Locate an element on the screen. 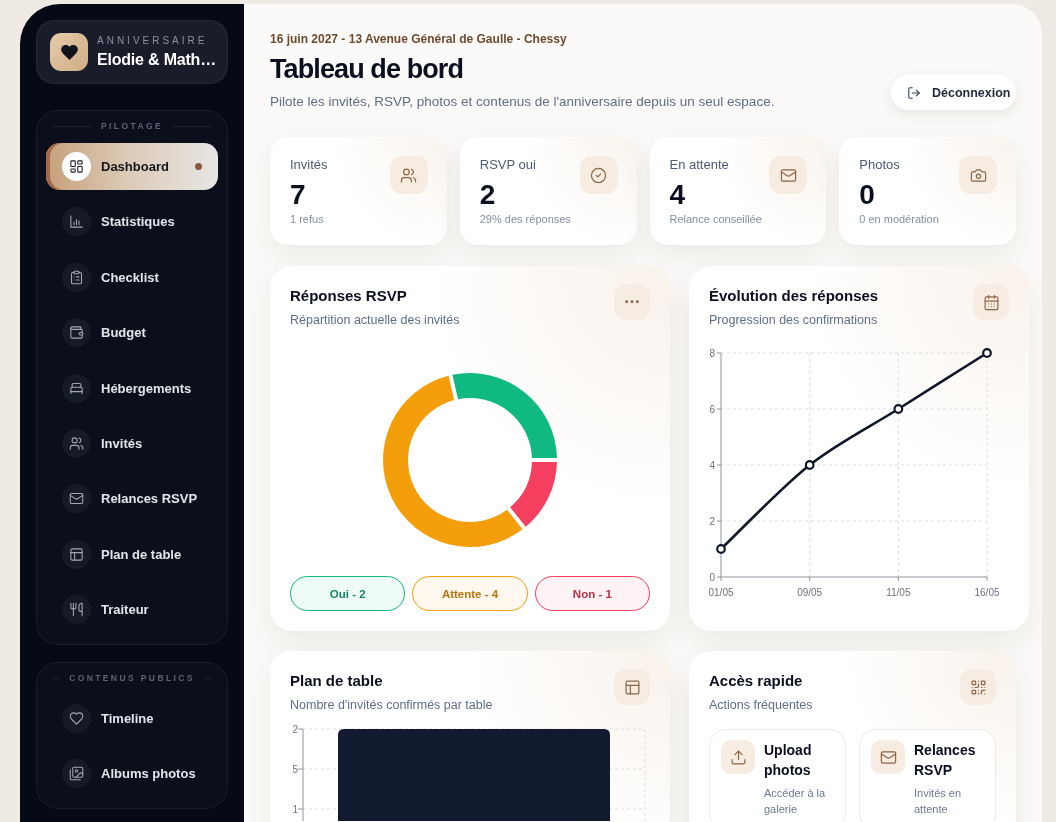 The image size is (1056, 822). calendar-icon is located at coordinates (991, 302).